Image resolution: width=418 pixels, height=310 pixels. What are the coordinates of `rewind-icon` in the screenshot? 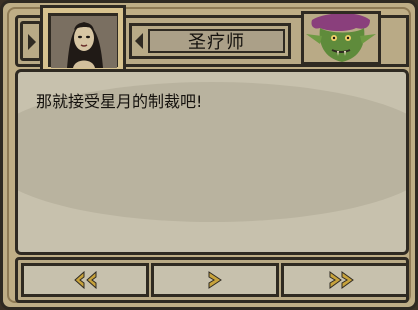 It's located at (85, 280).